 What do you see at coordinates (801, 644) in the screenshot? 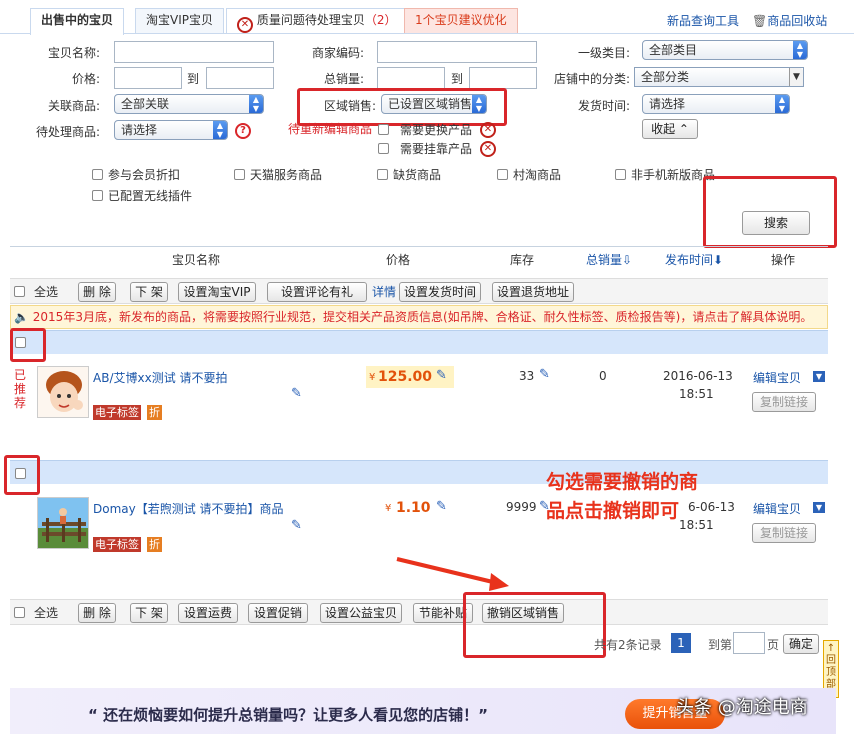
I see `confirm-page-button: 确定` at bounding box center [801, 644].